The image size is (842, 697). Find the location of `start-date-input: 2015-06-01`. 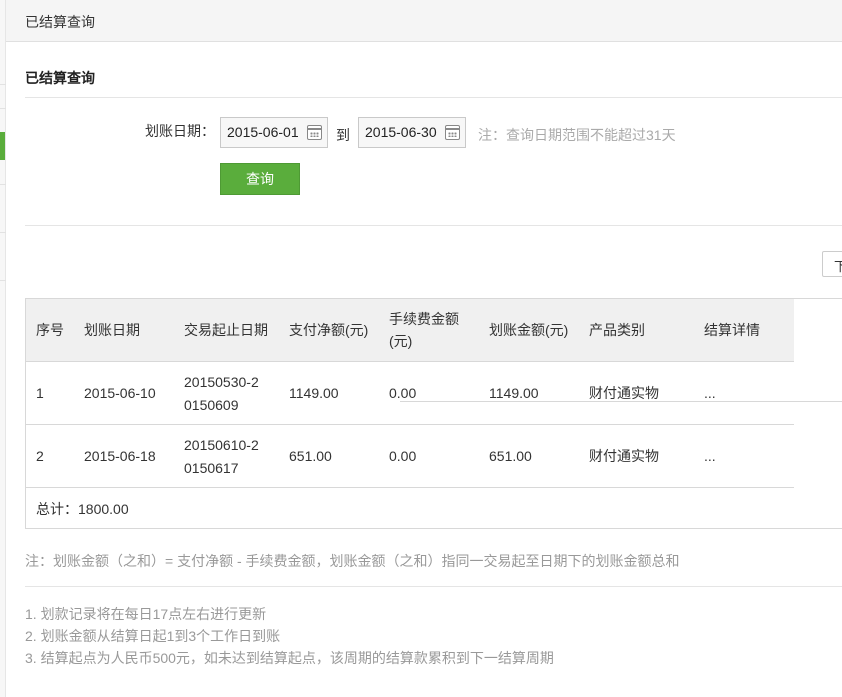

start-date-input: 2015-06-01 is located at coordinates (274, 132).